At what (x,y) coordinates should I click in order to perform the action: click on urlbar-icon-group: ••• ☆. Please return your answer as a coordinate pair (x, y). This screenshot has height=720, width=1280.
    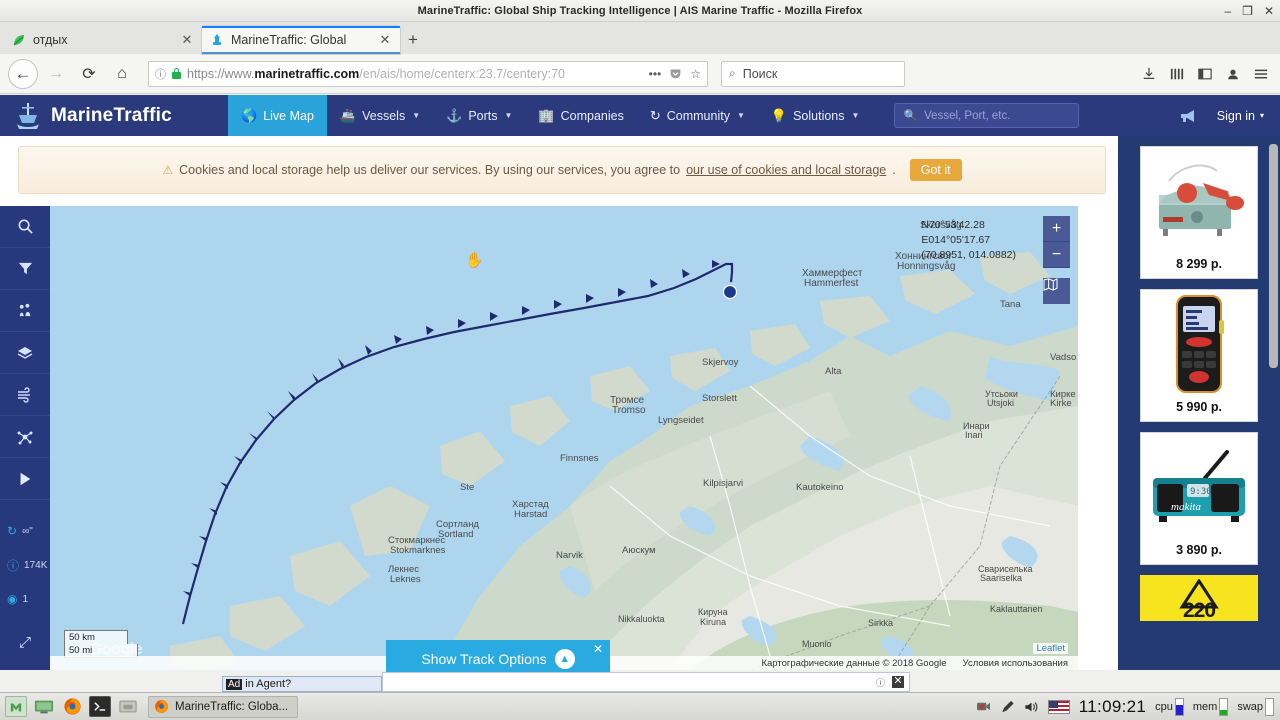
    Looking at the image, I should click on (675, 74).